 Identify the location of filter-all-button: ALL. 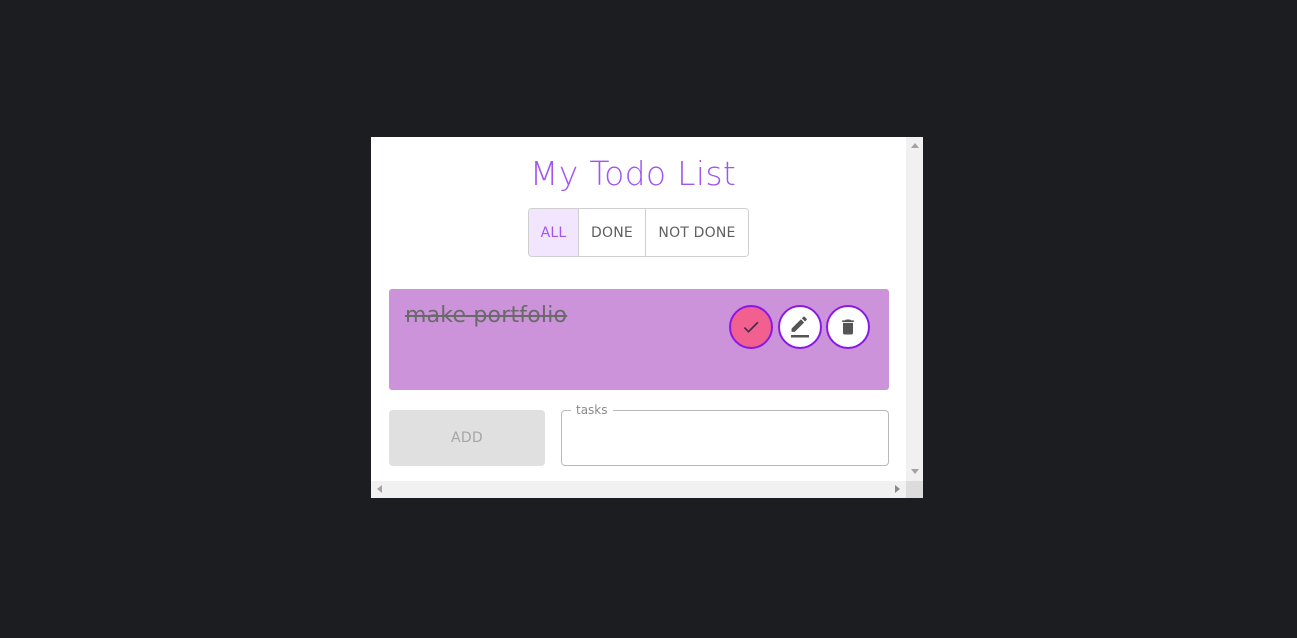
(554, 232).